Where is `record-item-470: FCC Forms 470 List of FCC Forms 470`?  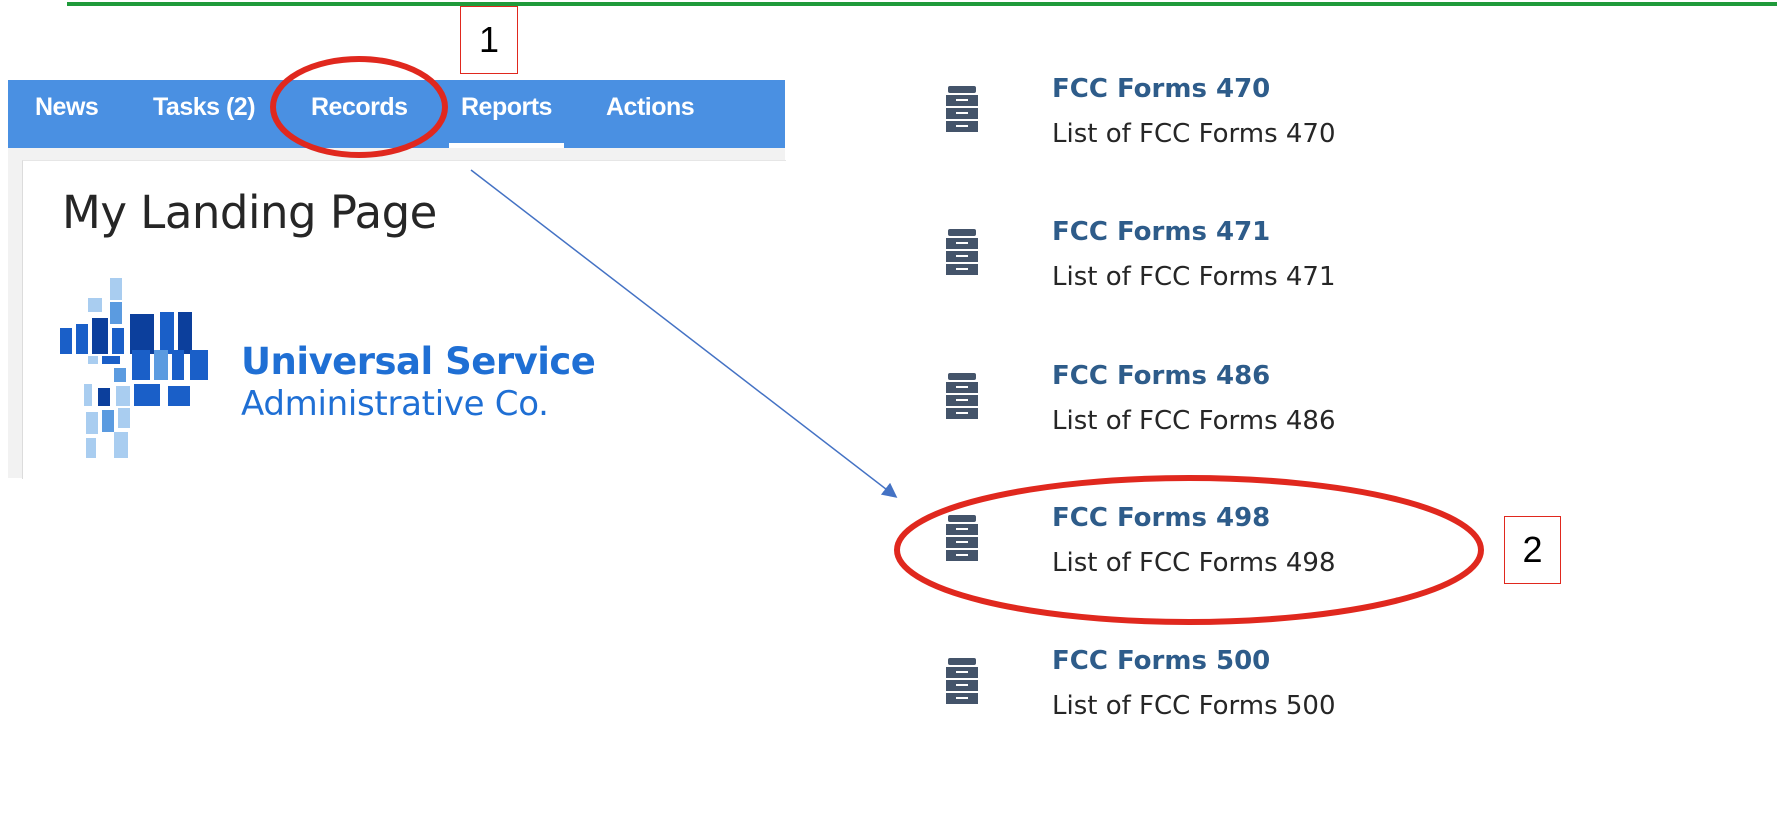 record-item-470: FCC Forms 470 List of FCC Forms 470 is located at coordinates (1200, 119).